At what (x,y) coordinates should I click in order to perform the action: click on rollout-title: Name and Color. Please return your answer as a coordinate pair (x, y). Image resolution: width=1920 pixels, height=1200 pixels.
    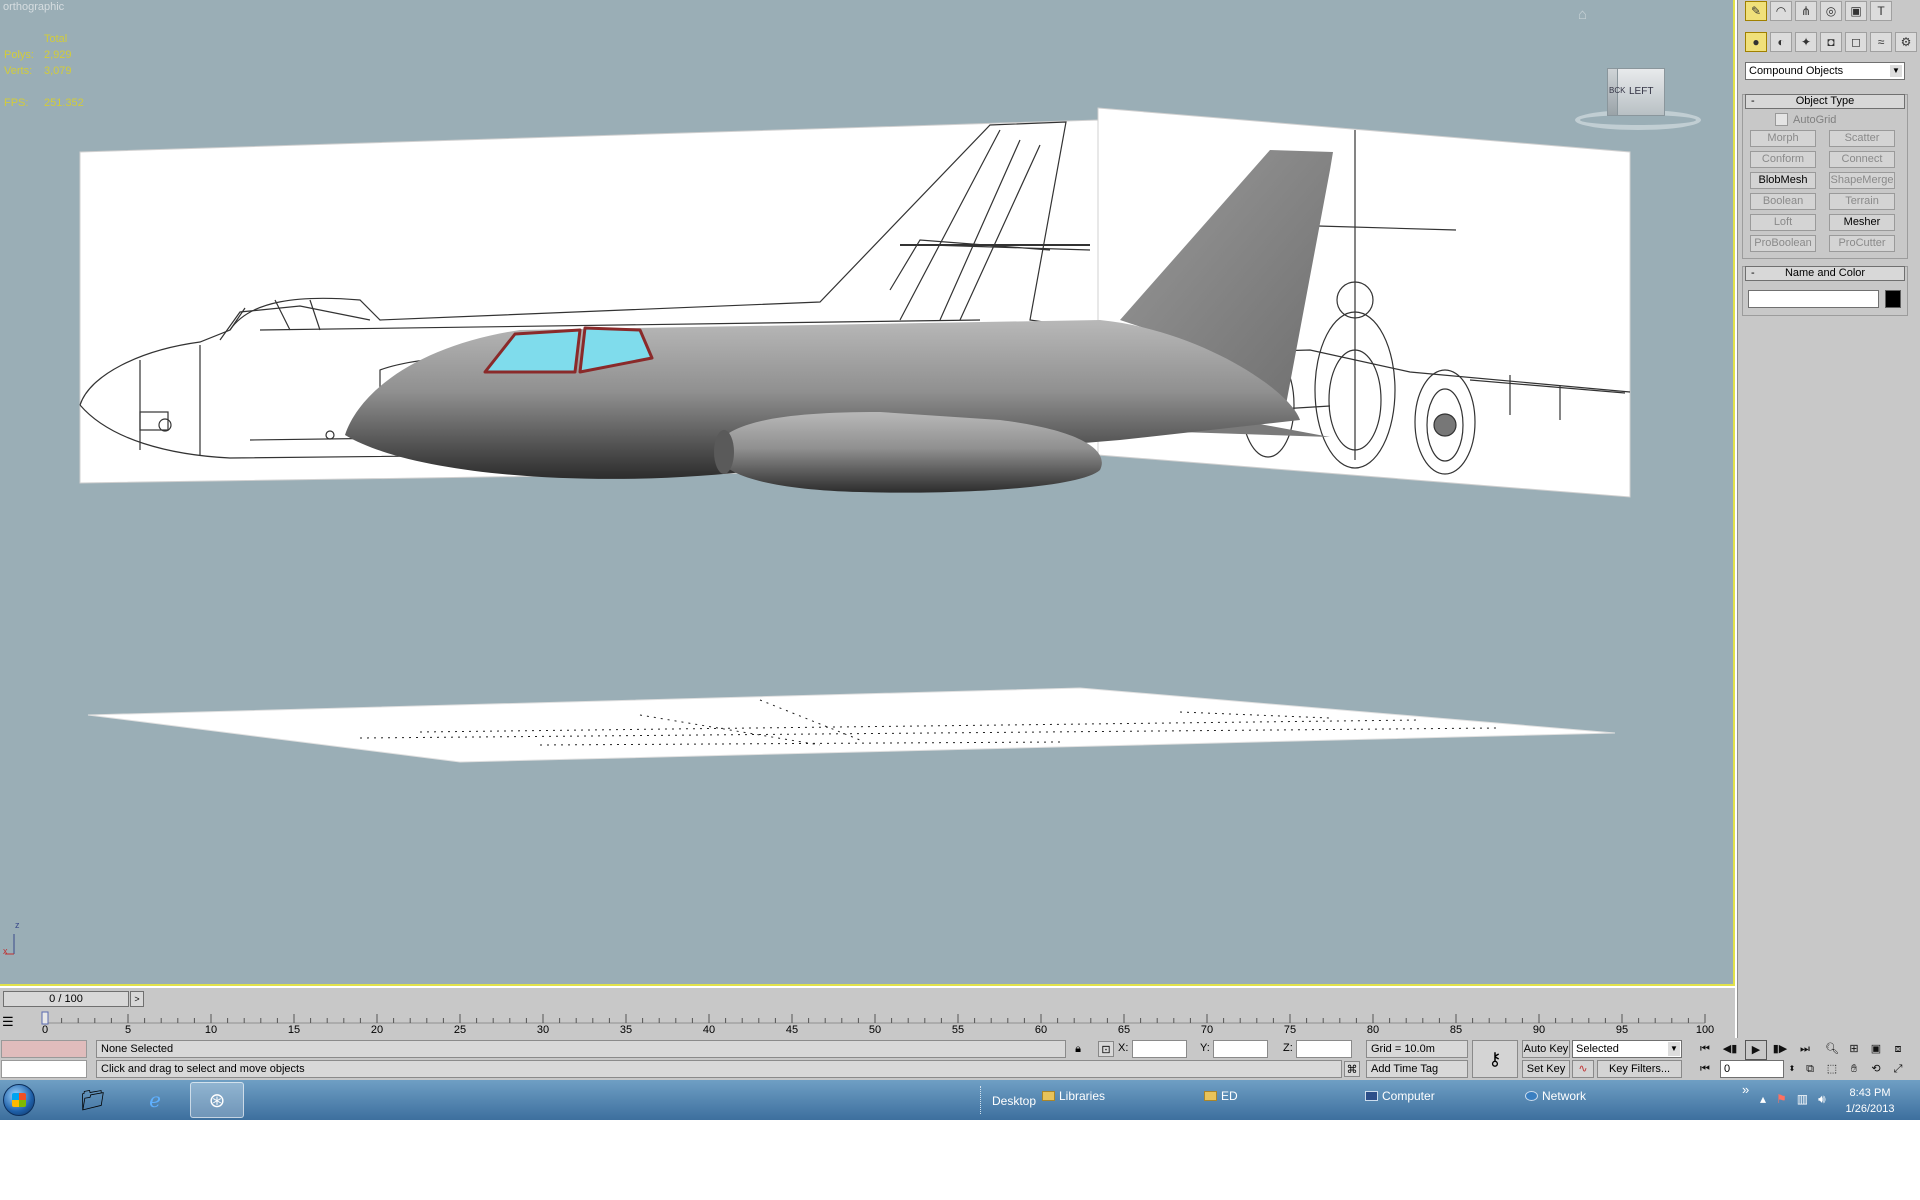
    Looking at the image, I should click on (1825, 273).